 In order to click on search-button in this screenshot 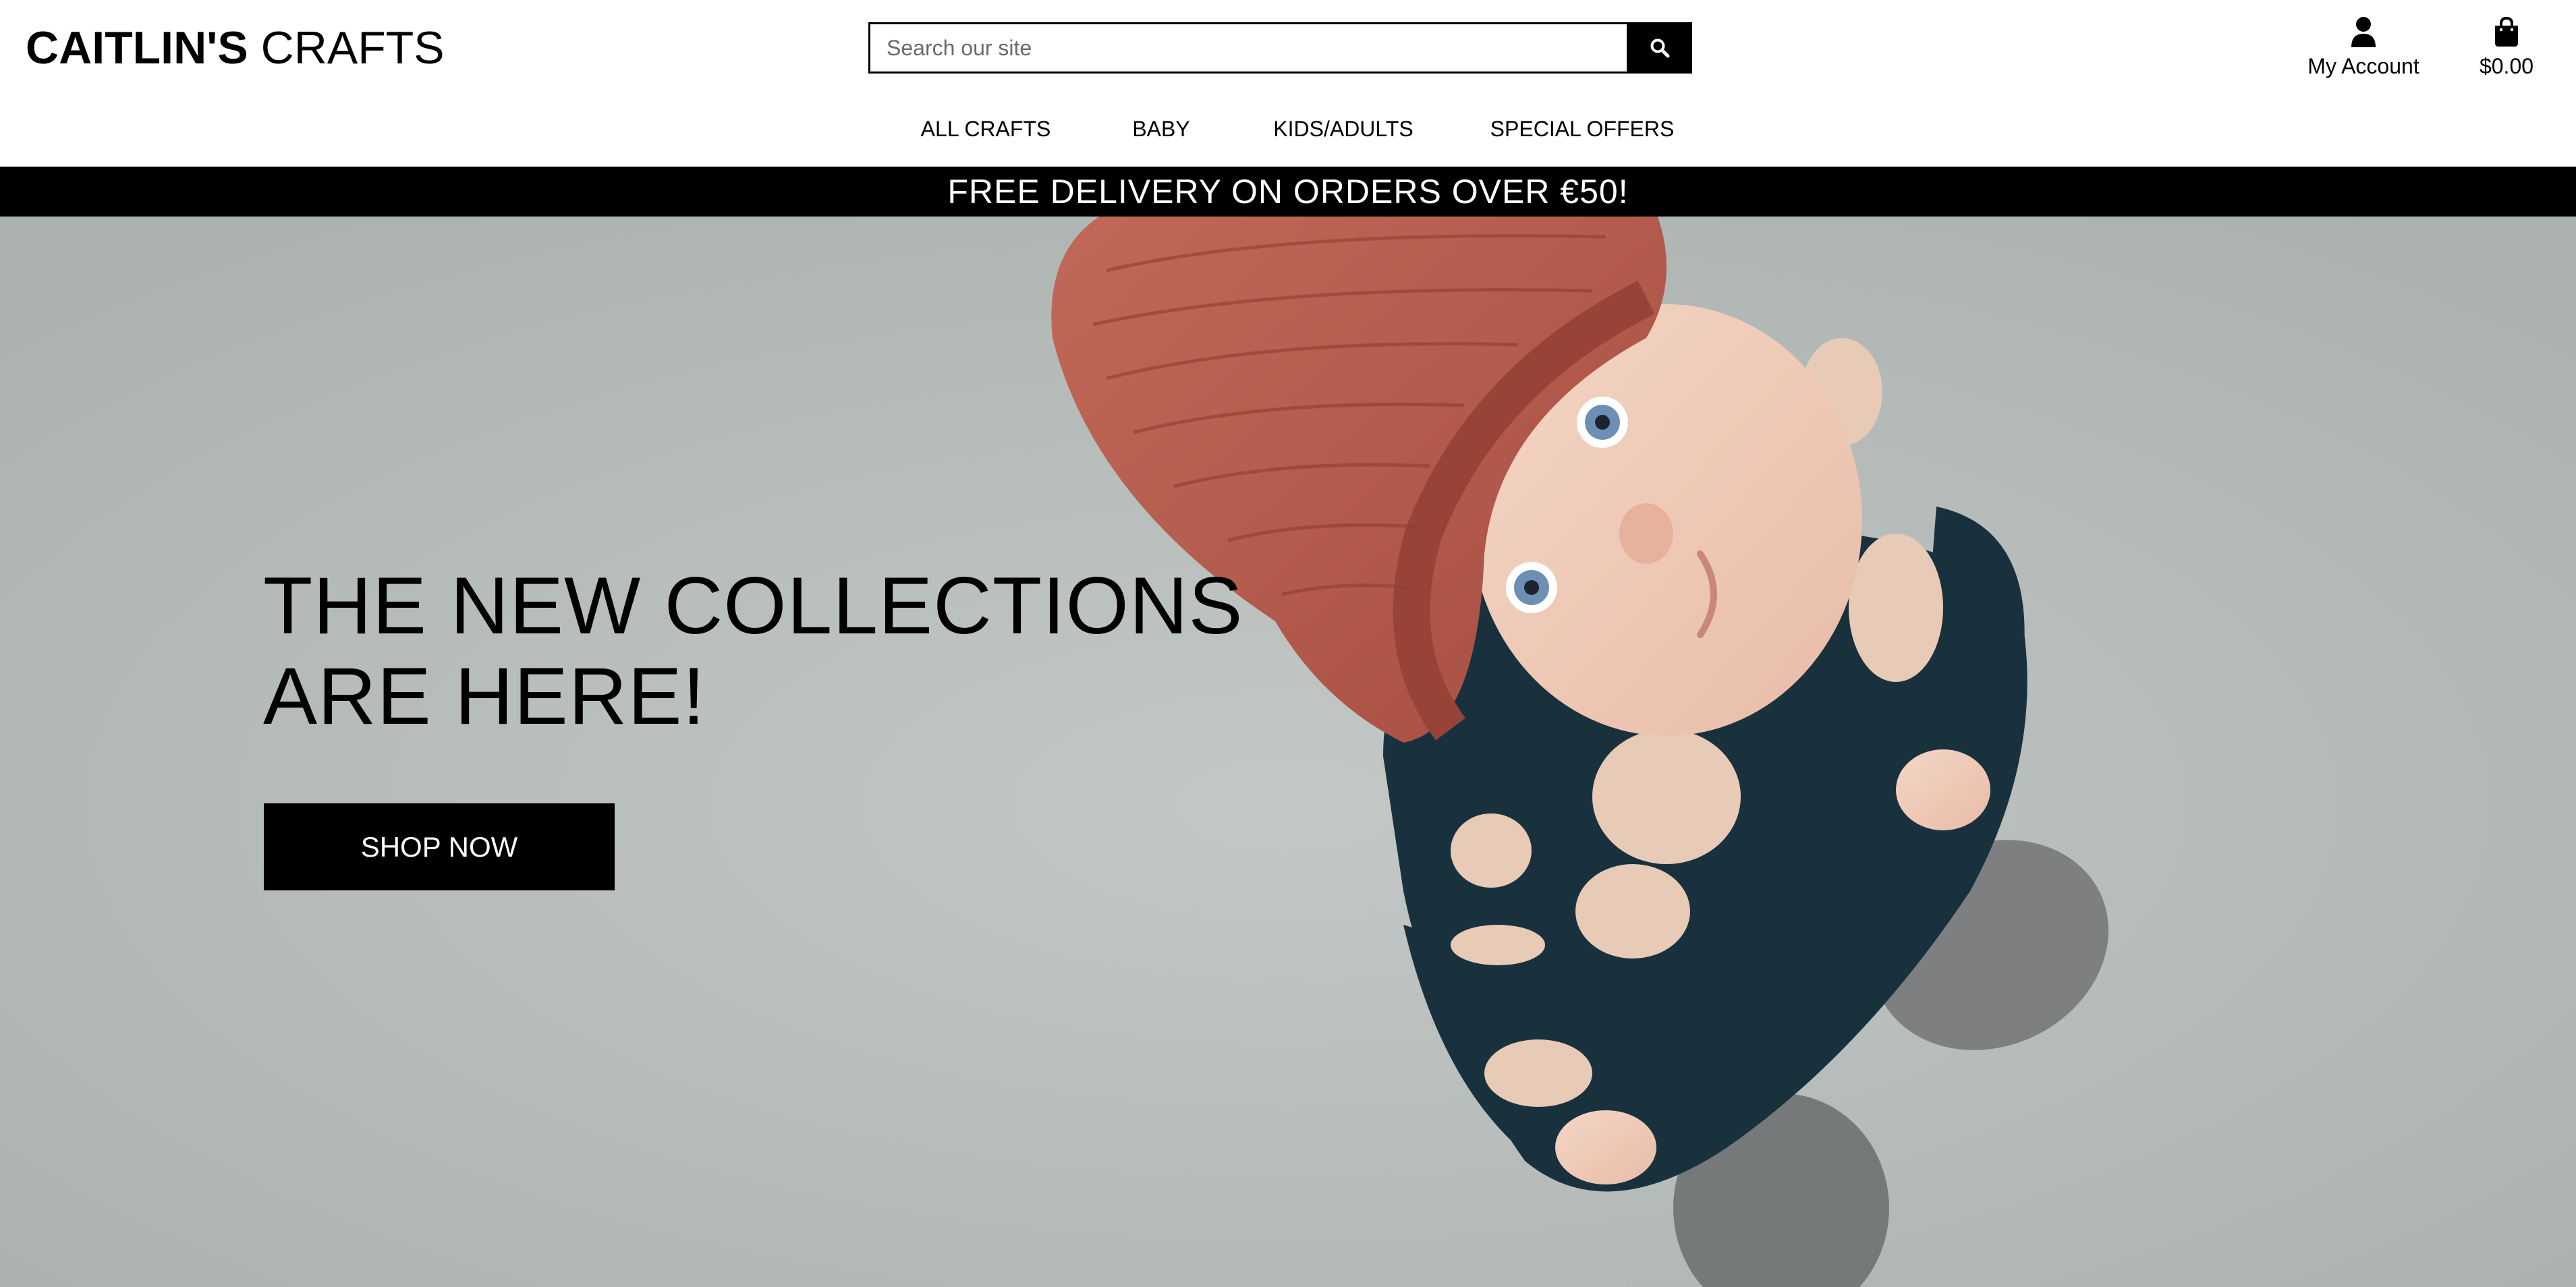, I will do `click(1659, 48)`.